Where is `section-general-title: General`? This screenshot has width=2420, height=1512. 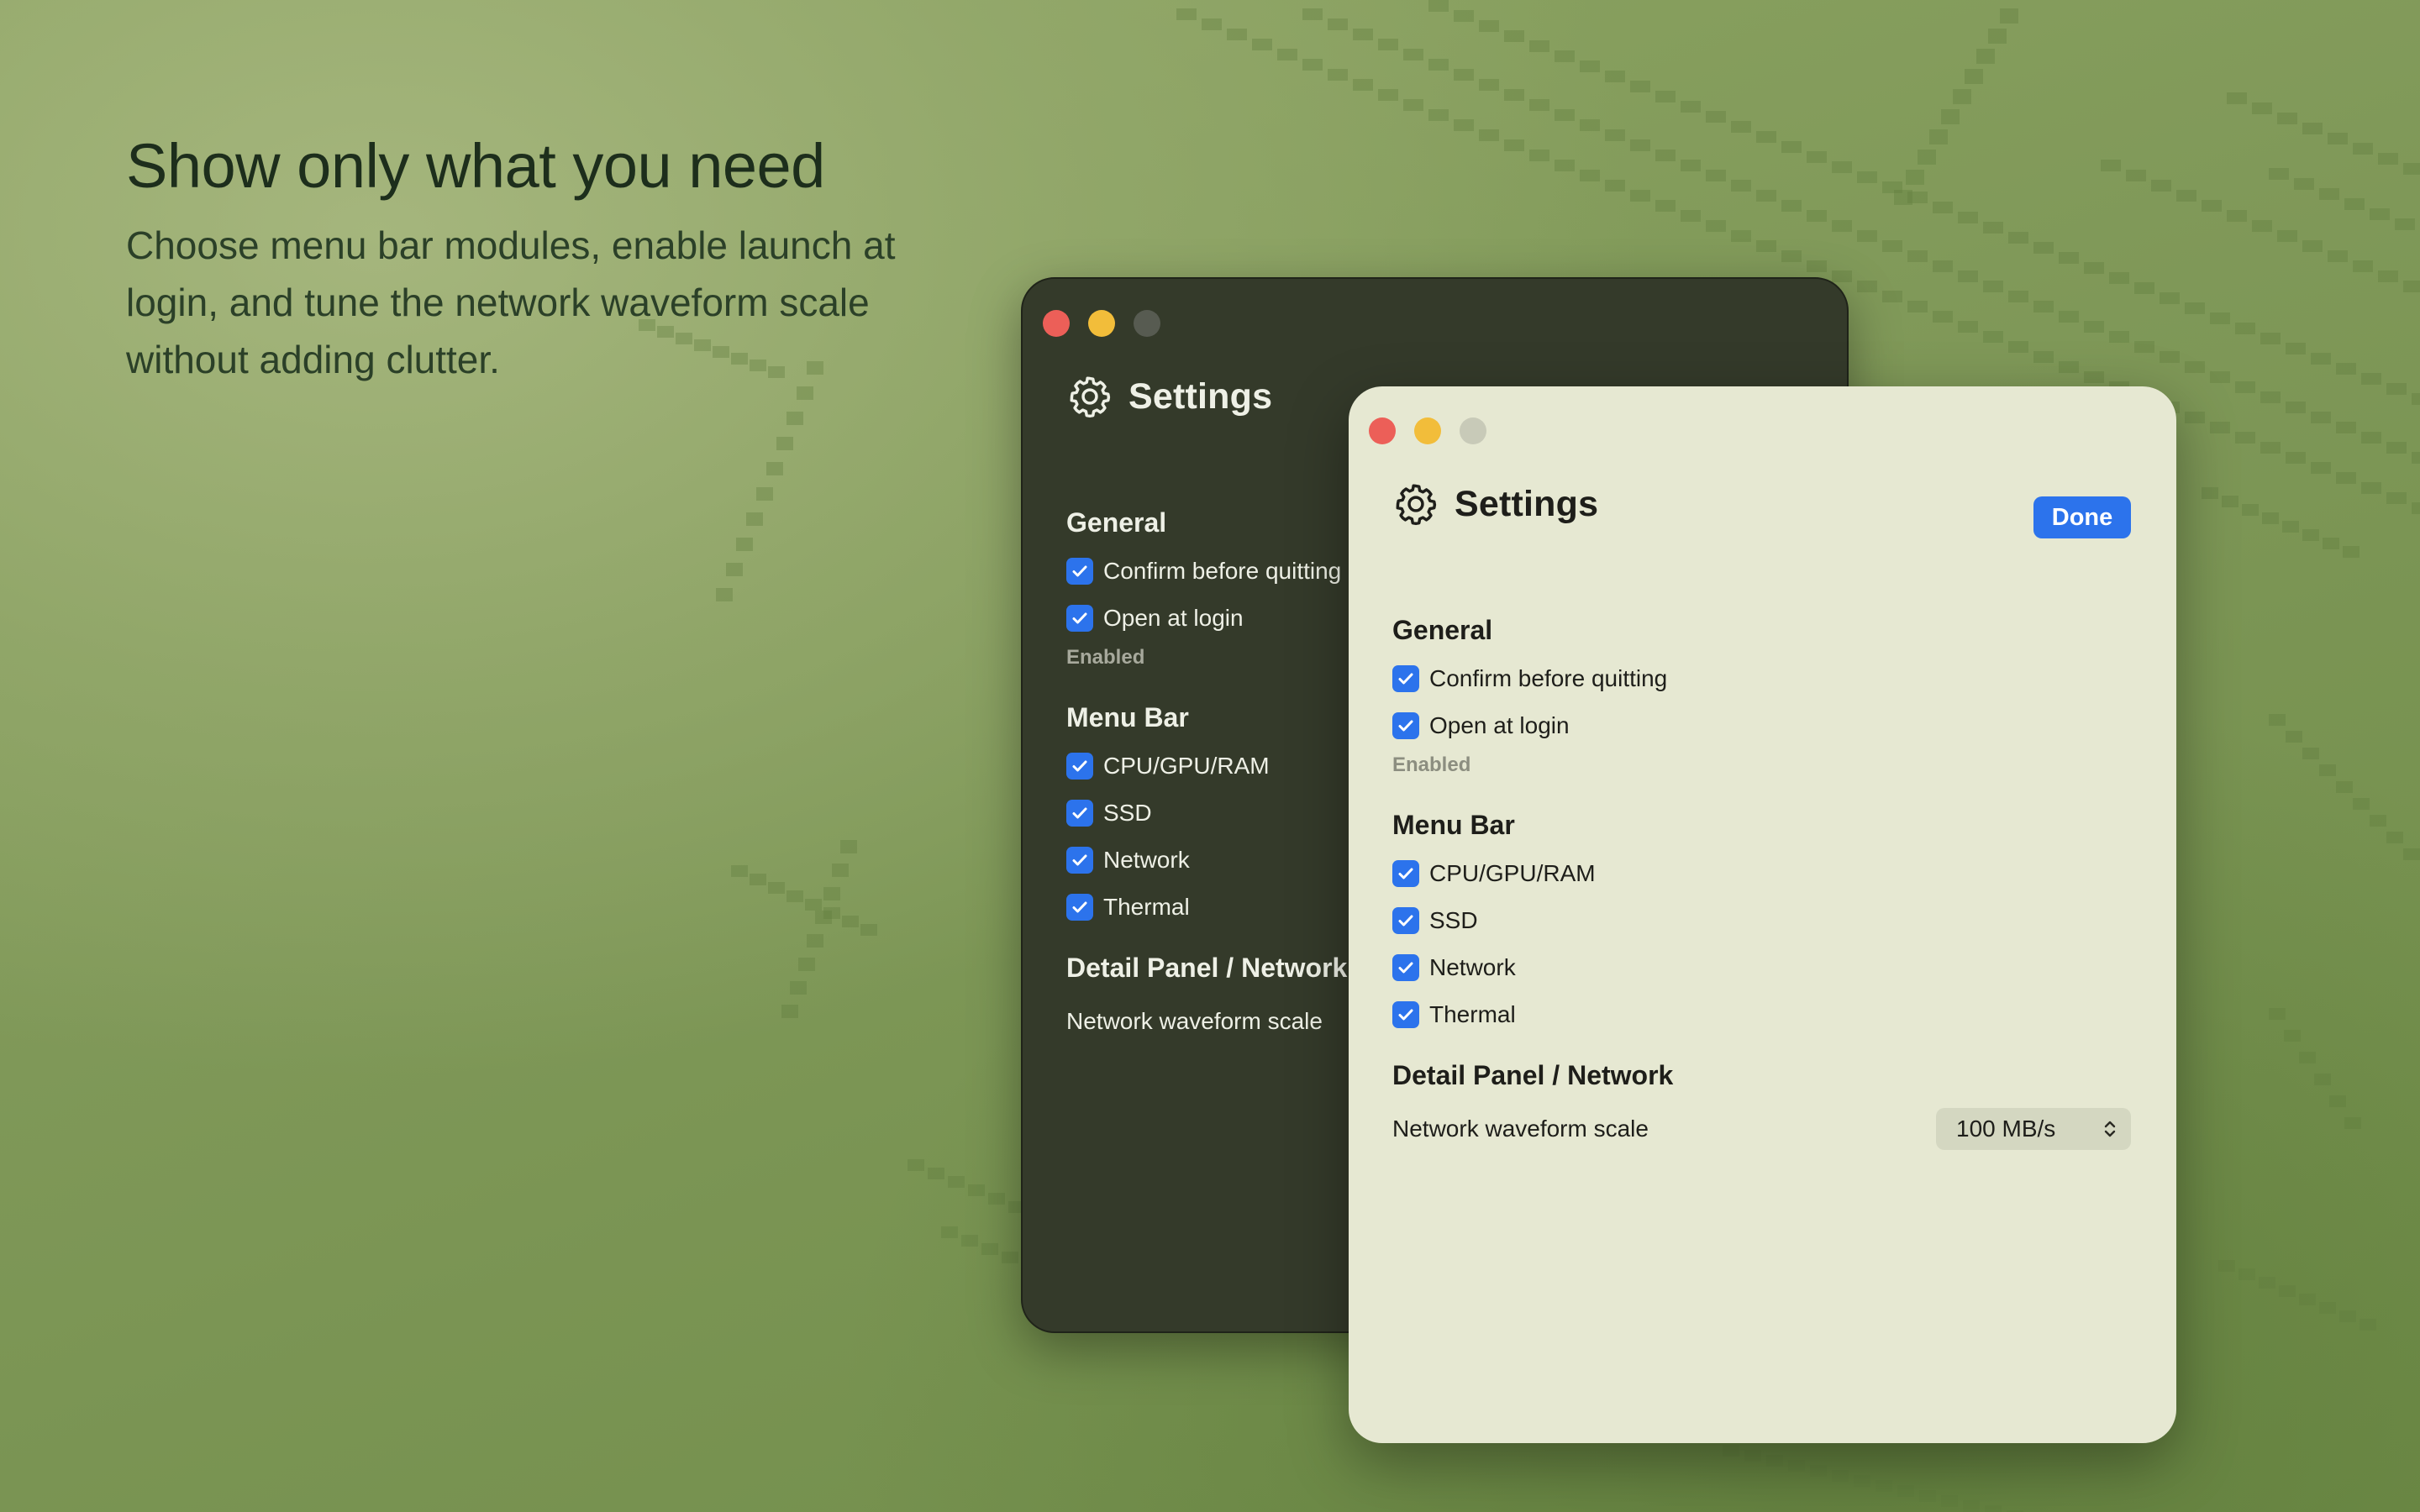 section-general-title: General is located at coordinates (1442, 630).